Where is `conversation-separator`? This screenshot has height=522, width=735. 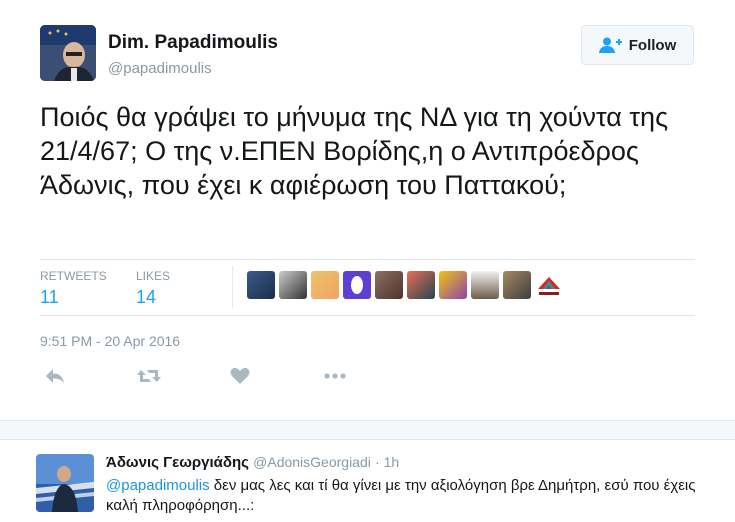 conversation-separator is located at coordinates (367, 430).